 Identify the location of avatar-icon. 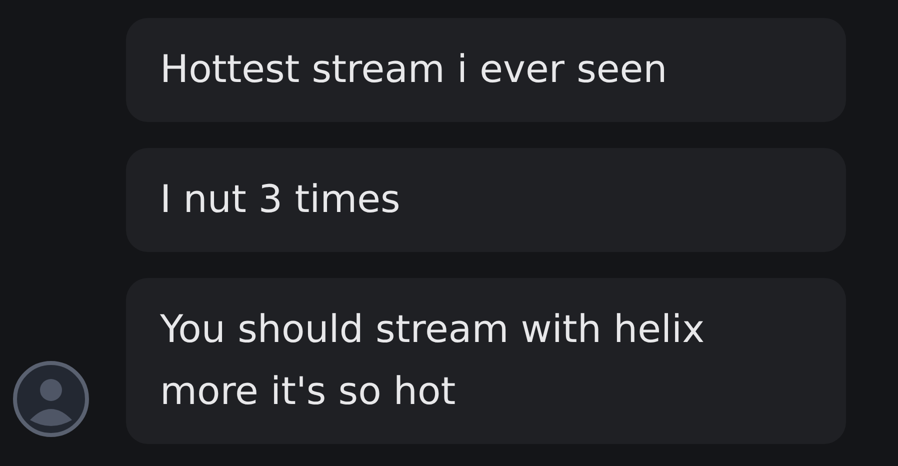
(51, 399).